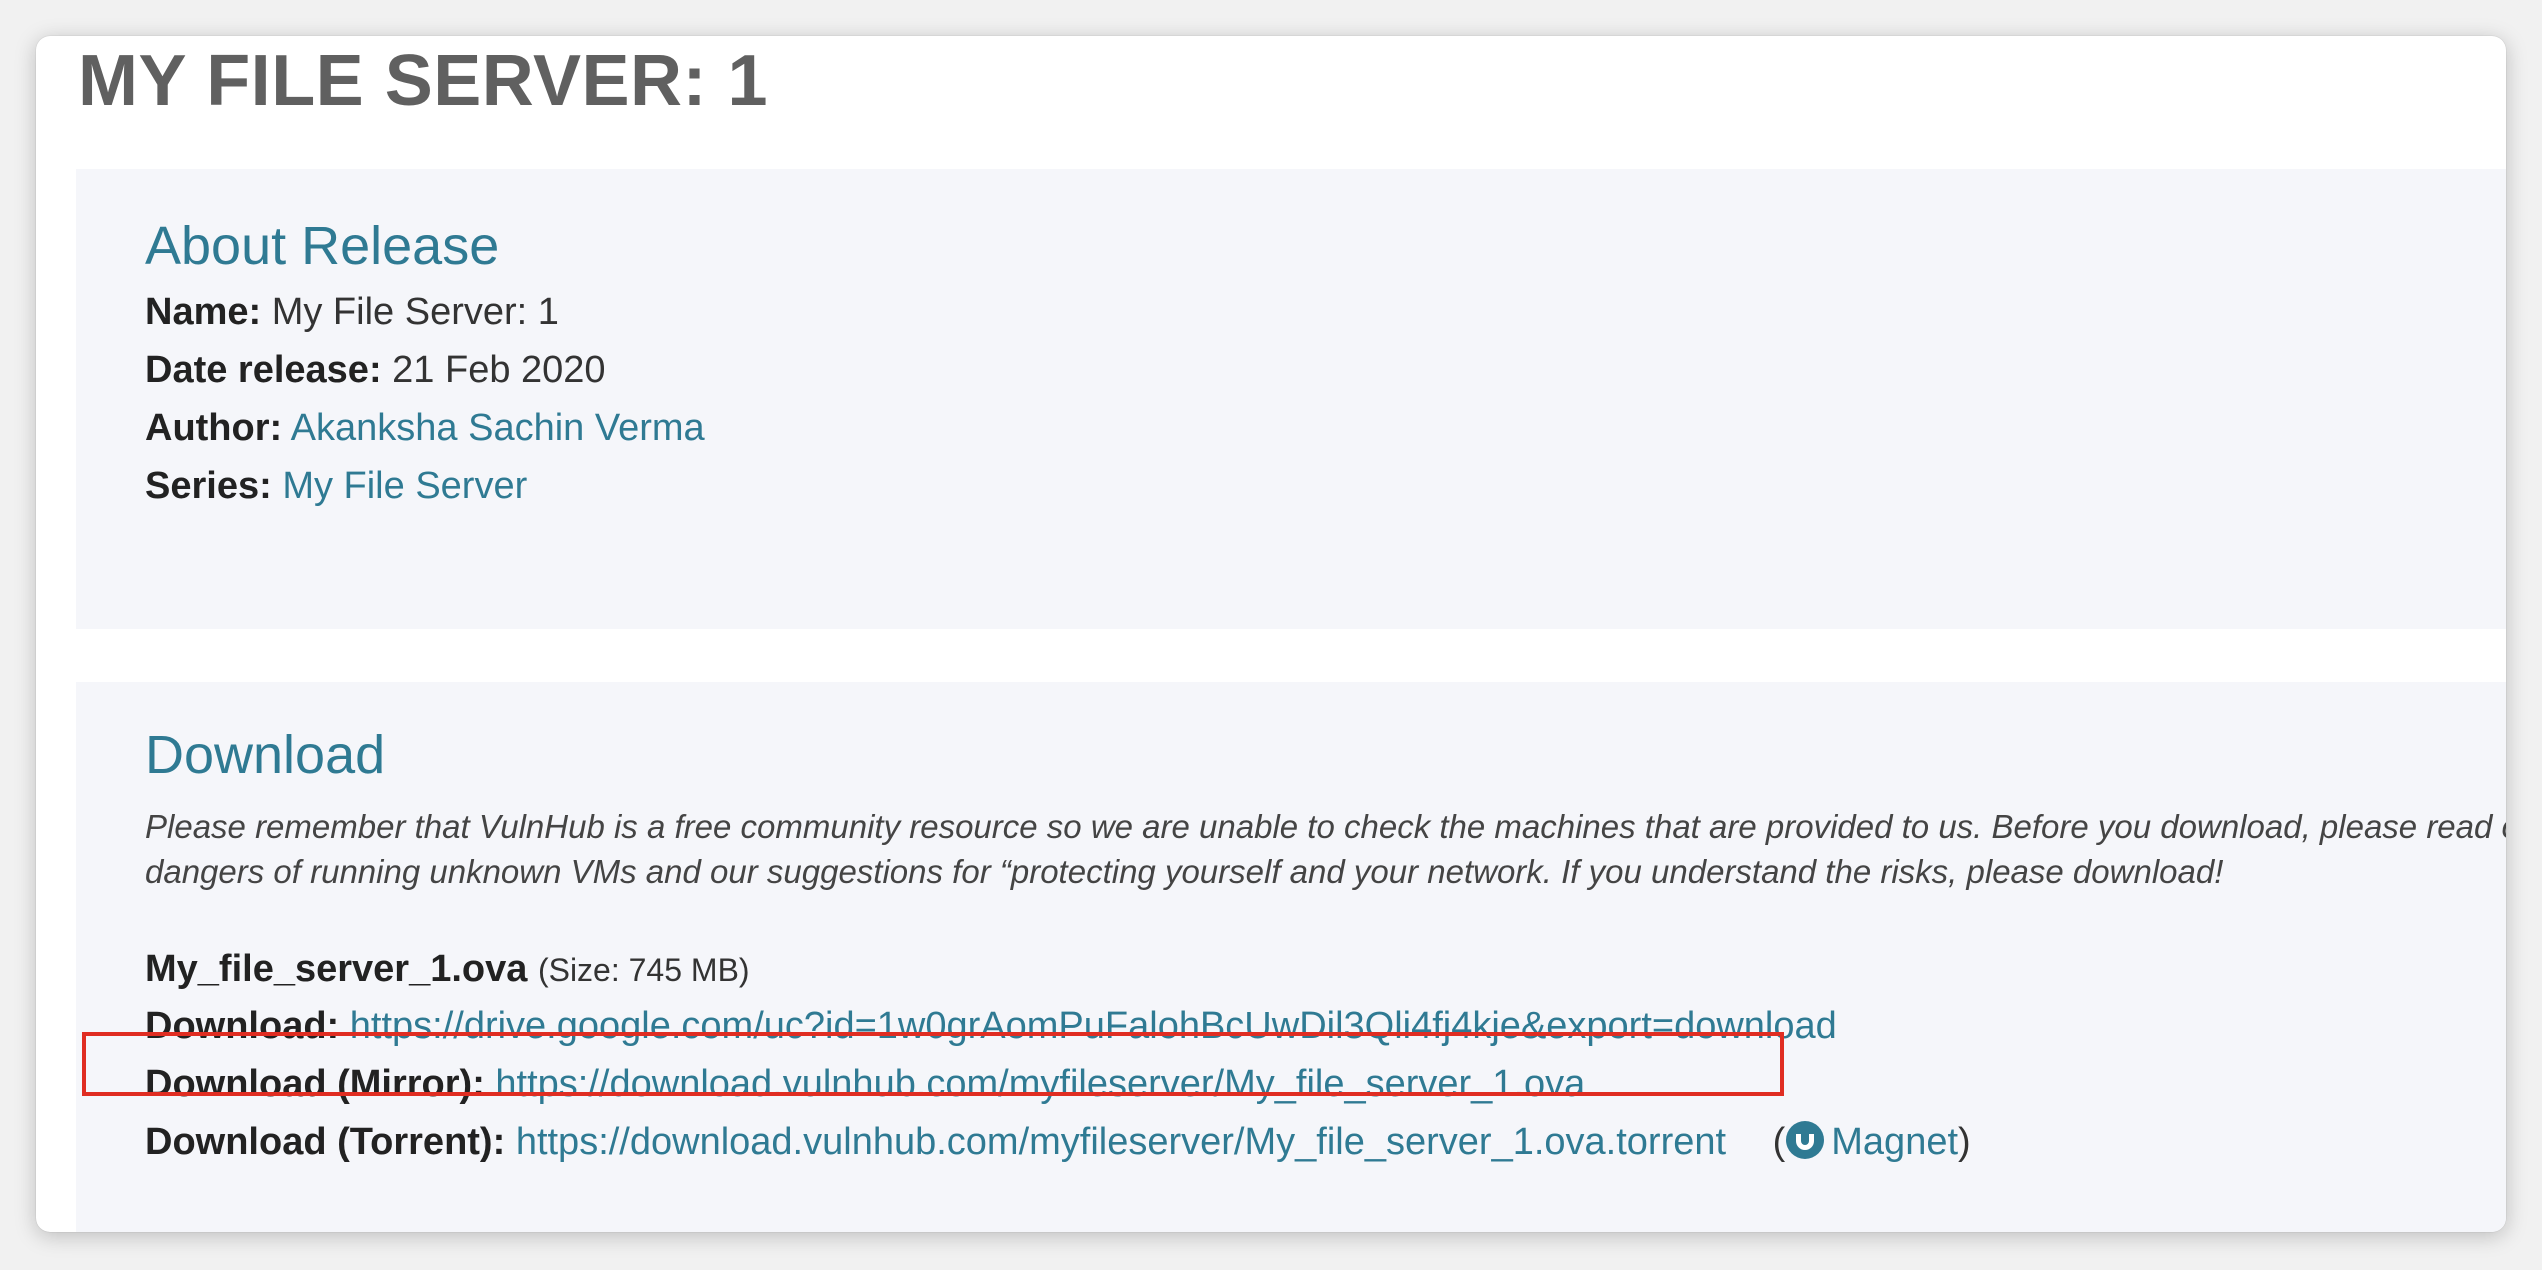  I want to click on release-date-label: Date release, so click(257, 370).